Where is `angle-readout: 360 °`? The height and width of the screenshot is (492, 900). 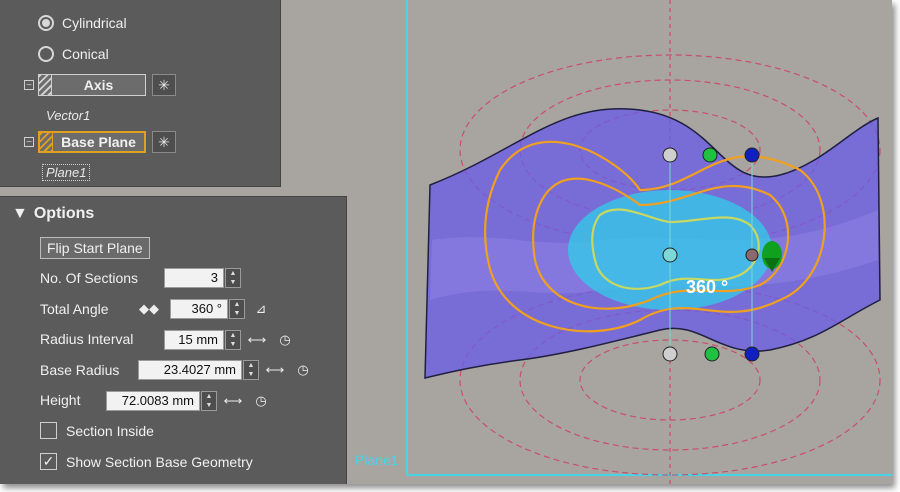
angle-readout: 360 ° is located at coordinates (707, 287).